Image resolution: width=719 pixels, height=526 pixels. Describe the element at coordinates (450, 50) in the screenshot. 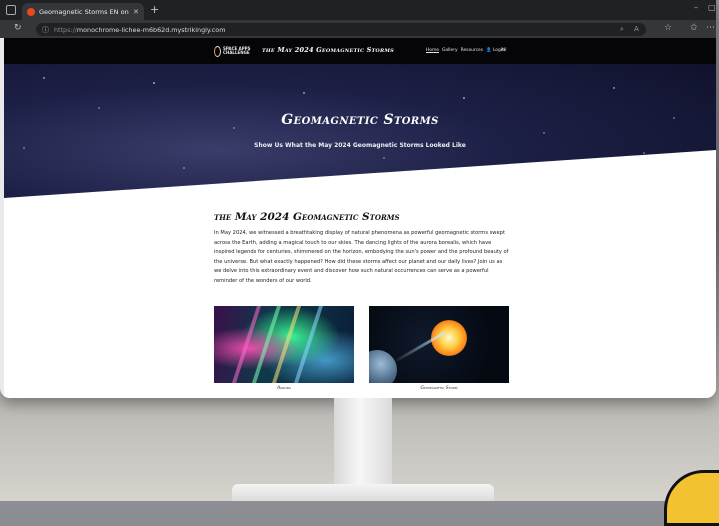

I see `nav-gallery: Gallery` at that location.